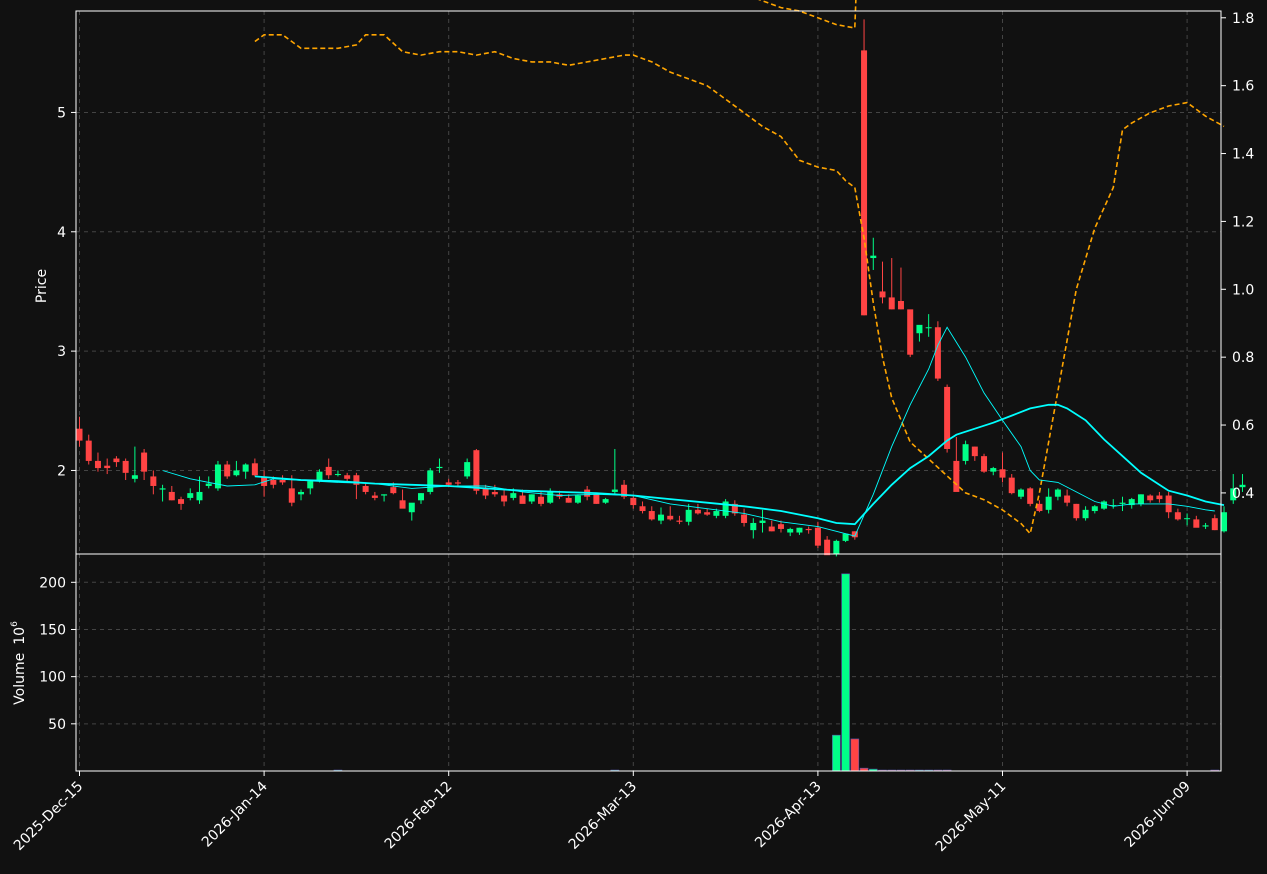 The width and height of the screenshot is (1267, 874). I want to click on right-tick-label: 1.2, so click(1243, 222).